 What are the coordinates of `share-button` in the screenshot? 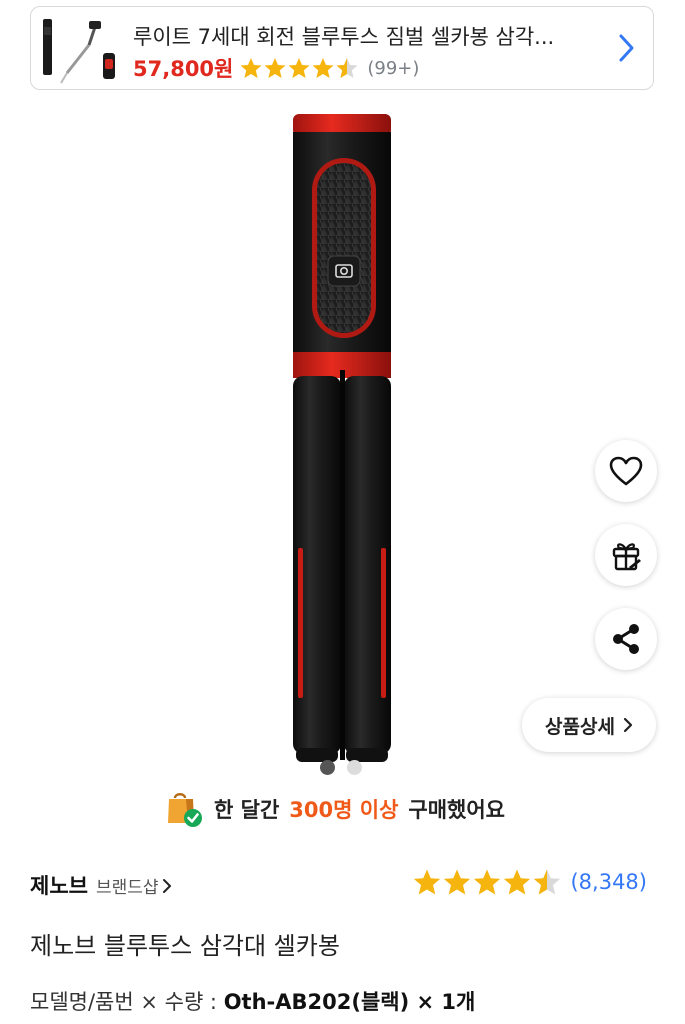 It's located at (626, 639).